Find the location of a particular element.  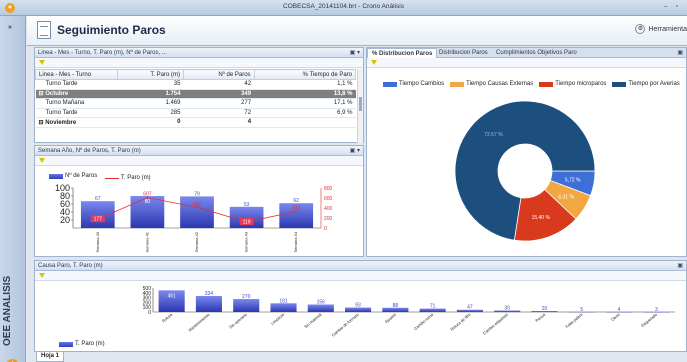

table-scroll-thumb is located at coordinates (360, 104).